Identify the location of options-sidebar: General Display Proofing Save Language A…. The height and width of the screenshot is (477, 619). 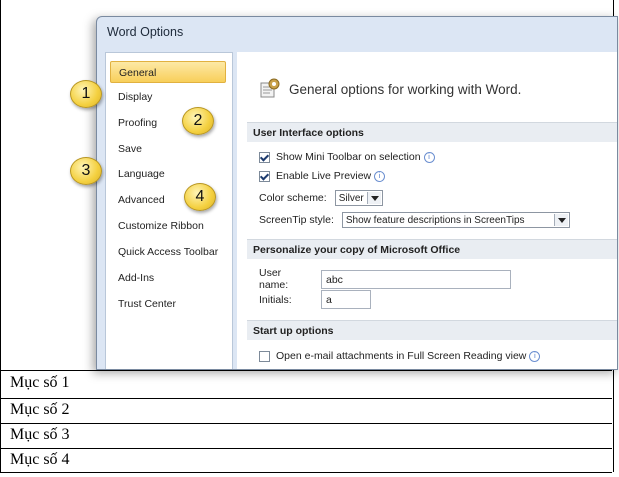
(169, 210).